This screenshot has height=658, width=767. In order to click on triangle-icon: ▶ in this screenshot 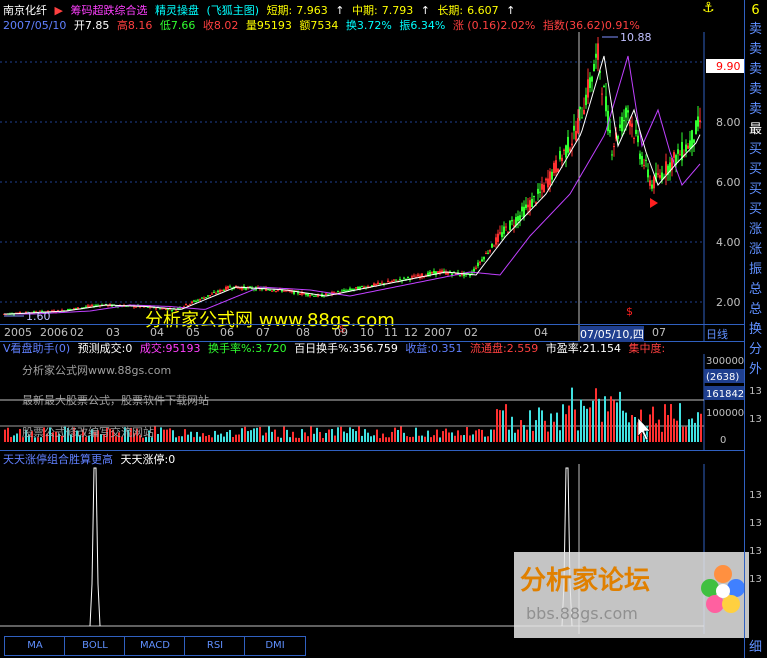, I will do `click(59, 10)`.